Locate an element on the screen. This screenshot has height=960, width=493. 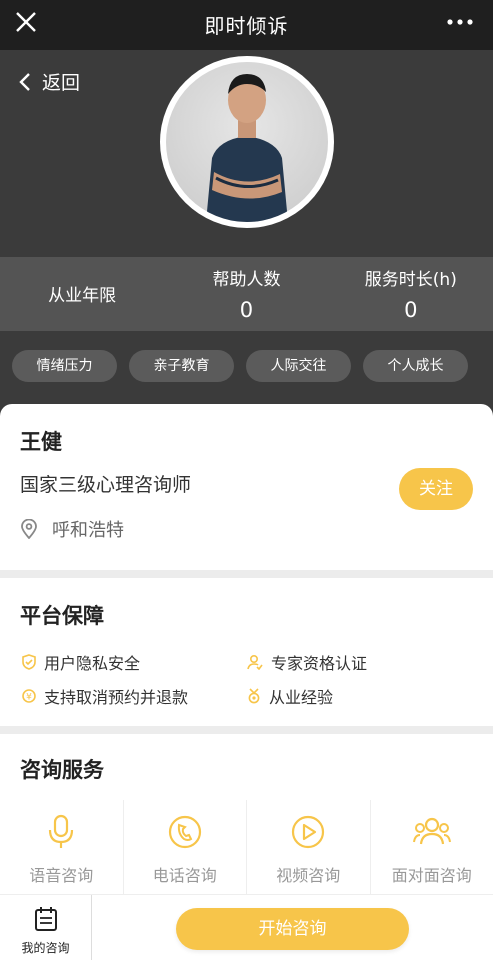
guarantee-privacy-label: 用户隐私安全 is located at coordinates (92, 663).